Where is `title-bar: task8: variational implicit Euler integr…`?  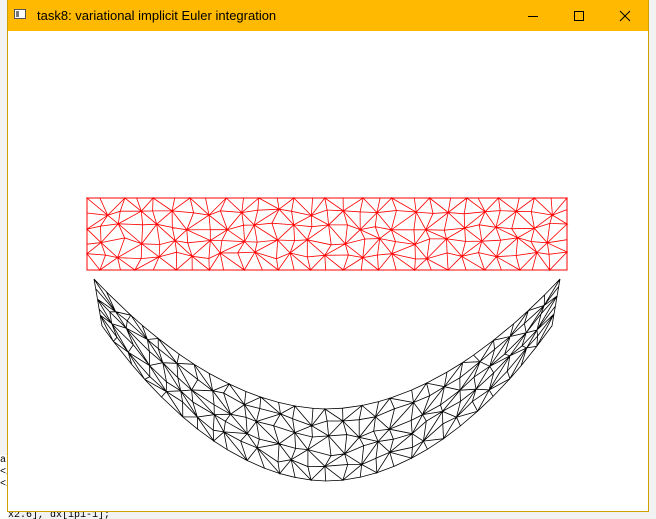
title-bar: task8: variational implicit Euler integr… is located at coordinates (328, 15).